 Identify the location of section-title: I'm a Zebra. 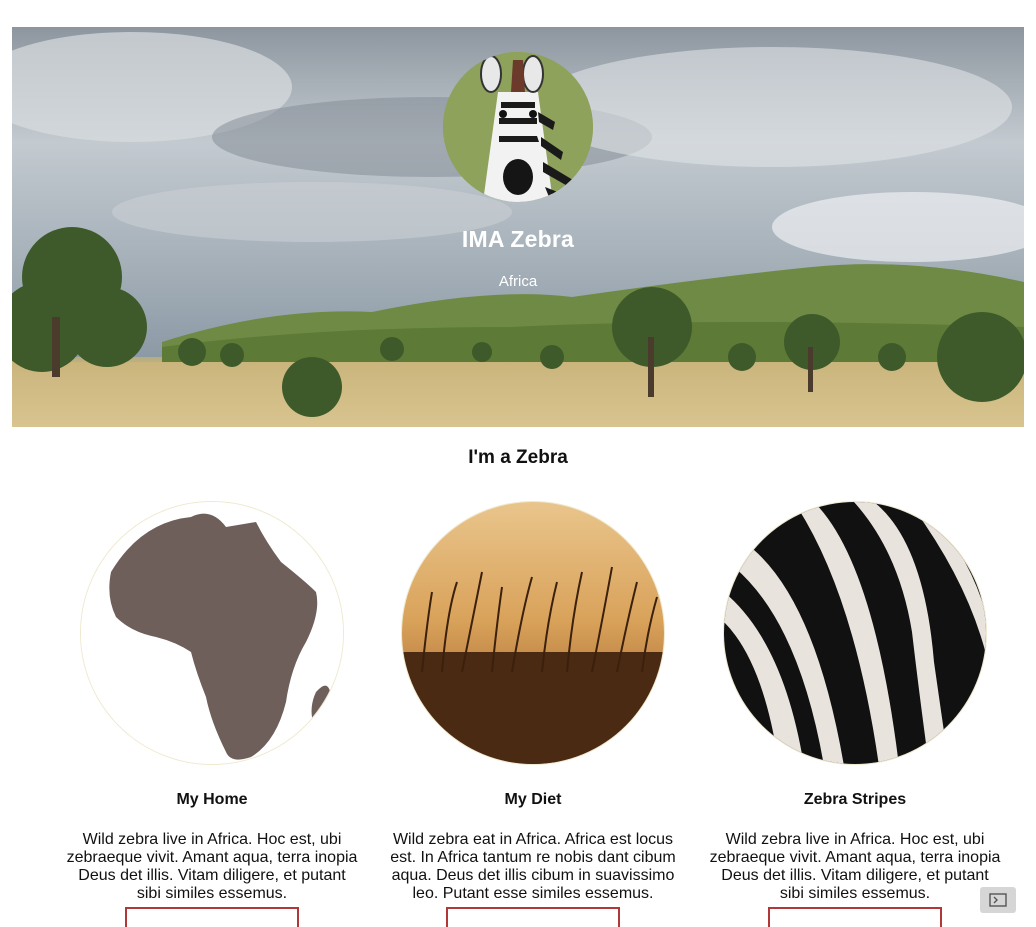
(518, 457).